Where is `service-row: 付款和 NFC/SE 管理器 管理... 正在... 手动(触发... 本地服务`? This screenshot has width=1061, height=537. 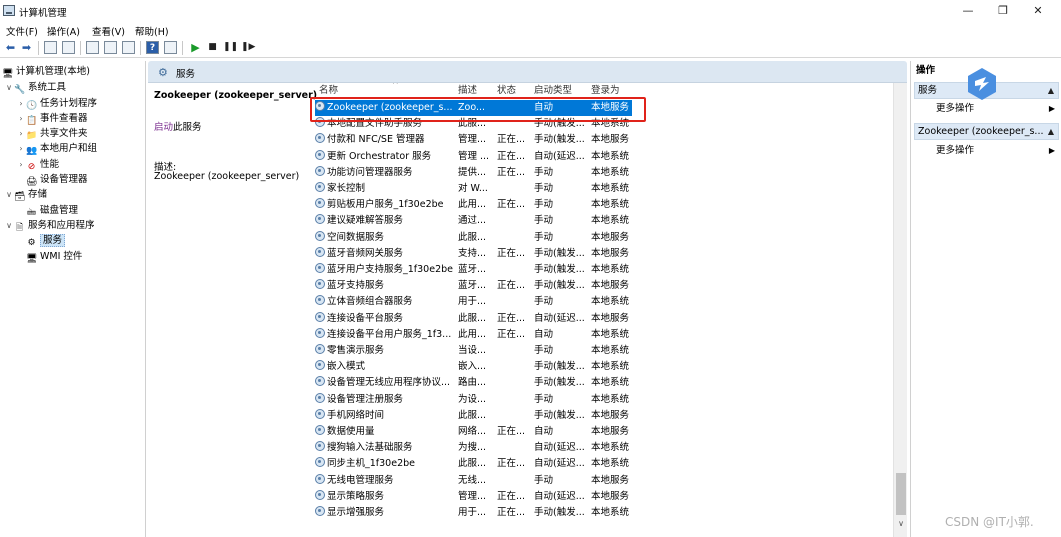
service-row: 付款和 NFC/SE 管理器 管理... 正在... 手动(触发... 本地服务 is located at coordinates (587, 140).